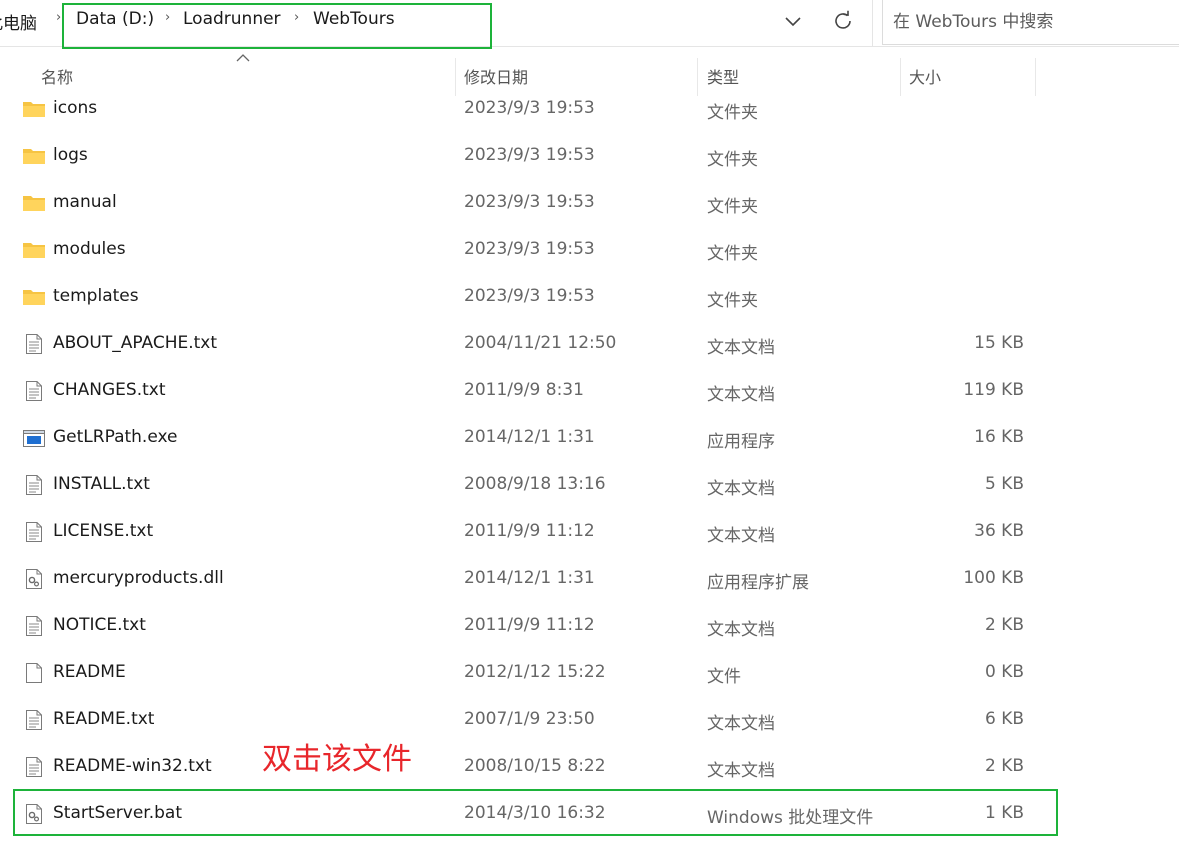 This screenshot has width=1179, height=854. I want to click on file-name: icons, so click(75, 108).